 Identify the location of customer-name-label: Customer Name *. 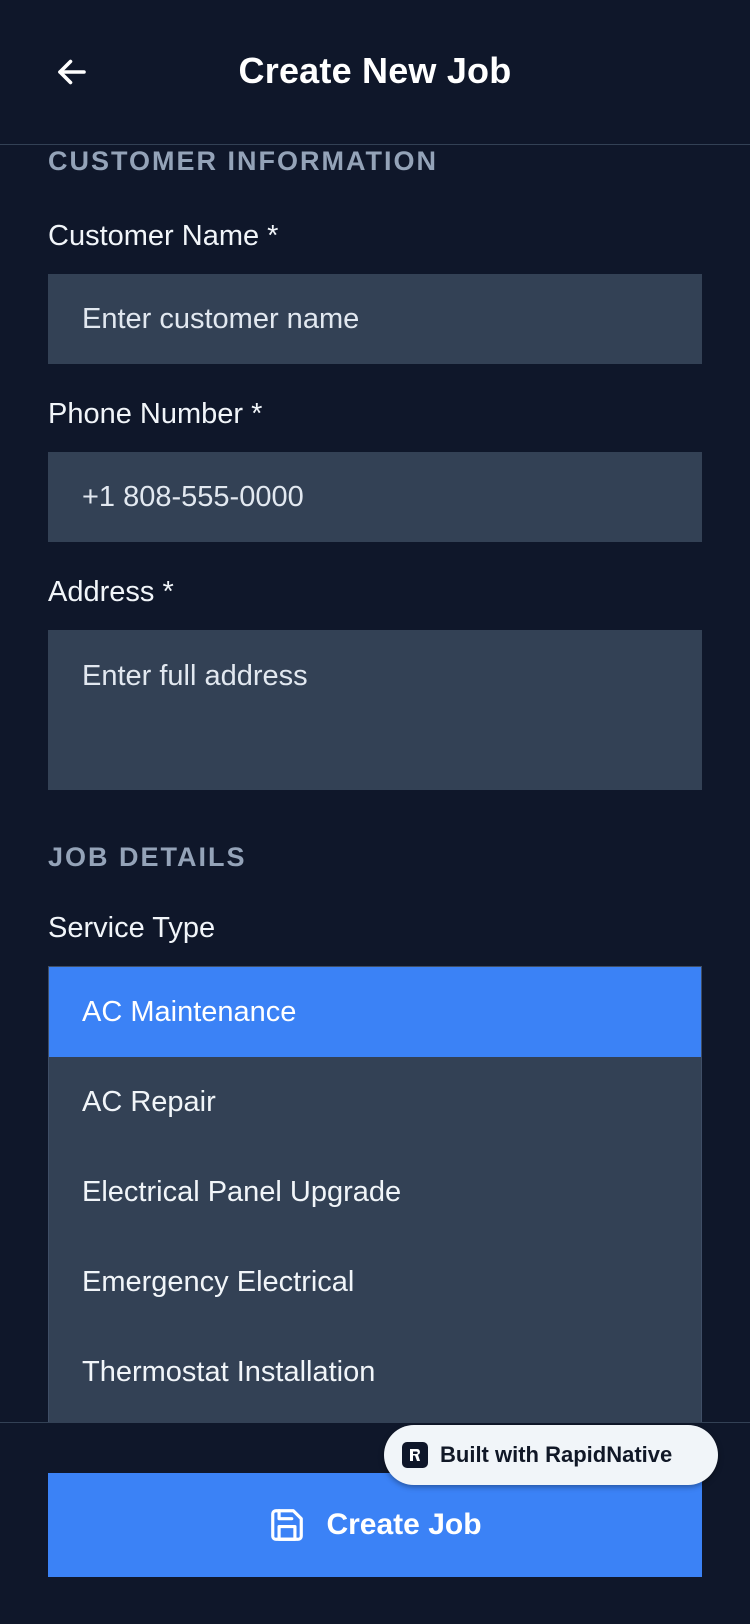
(163, 236).